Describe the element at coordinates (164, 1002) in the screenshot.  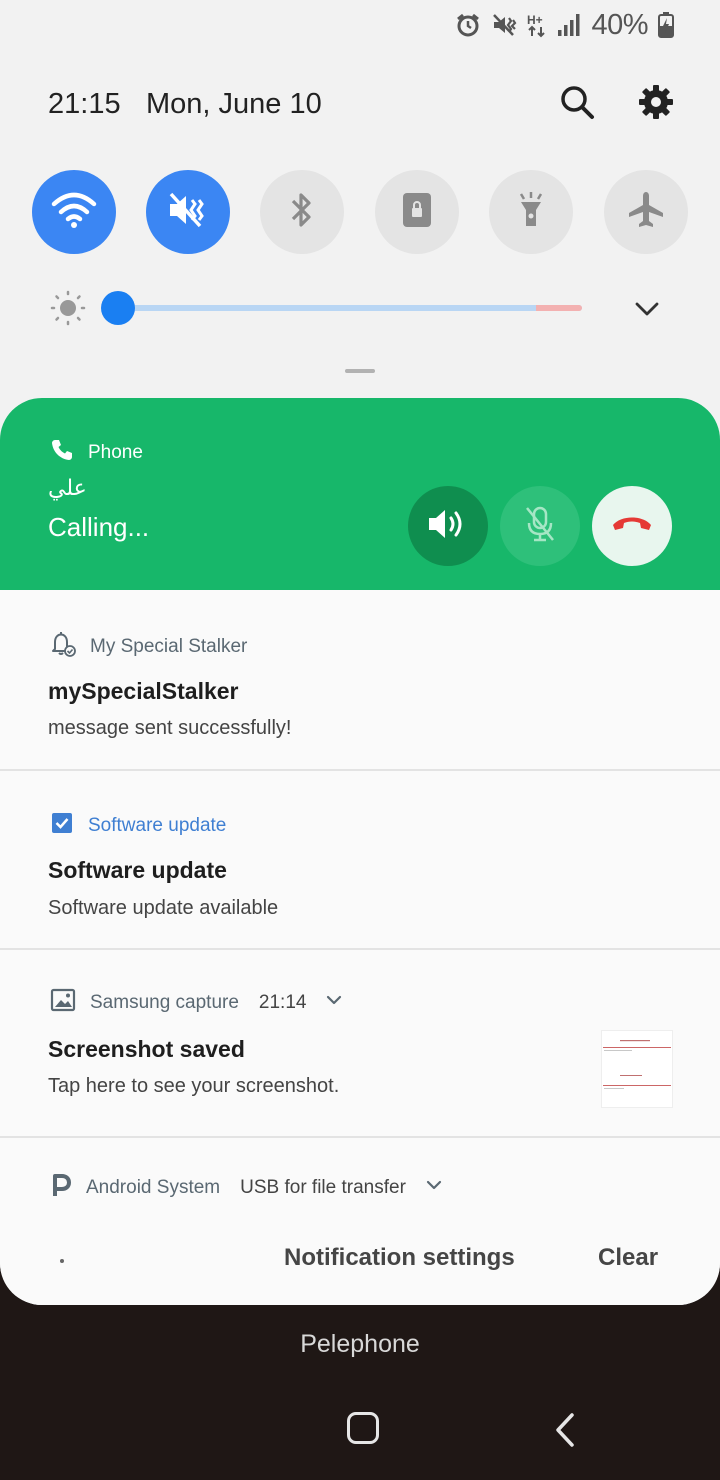
I see `notification-app-name: Samsung capture` at that location.